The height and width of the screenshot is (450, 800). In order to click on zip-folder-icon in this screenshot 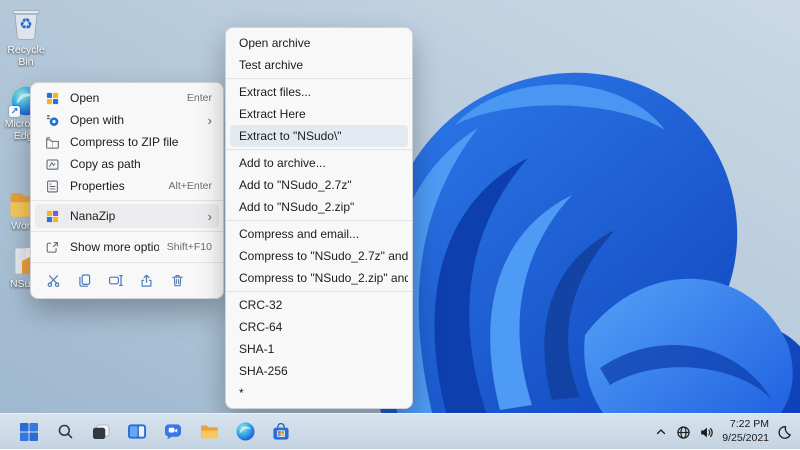, I will do `click(52, 142)`.